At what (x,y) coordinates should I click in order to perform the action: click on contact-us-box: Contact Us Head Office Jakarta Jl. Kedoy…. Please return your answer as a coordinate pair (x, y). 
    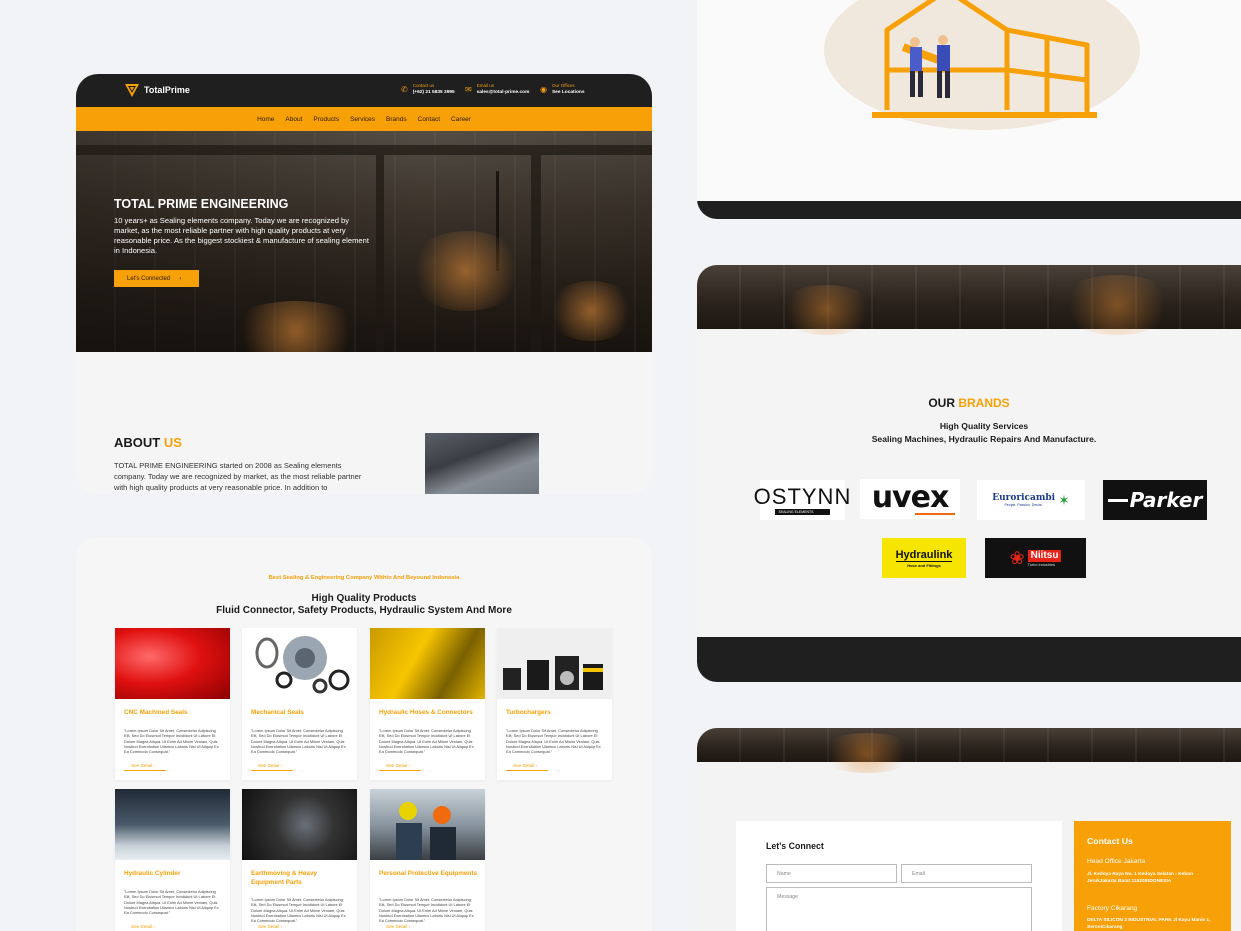
    Looking at the image, I should click on (1152, 876).